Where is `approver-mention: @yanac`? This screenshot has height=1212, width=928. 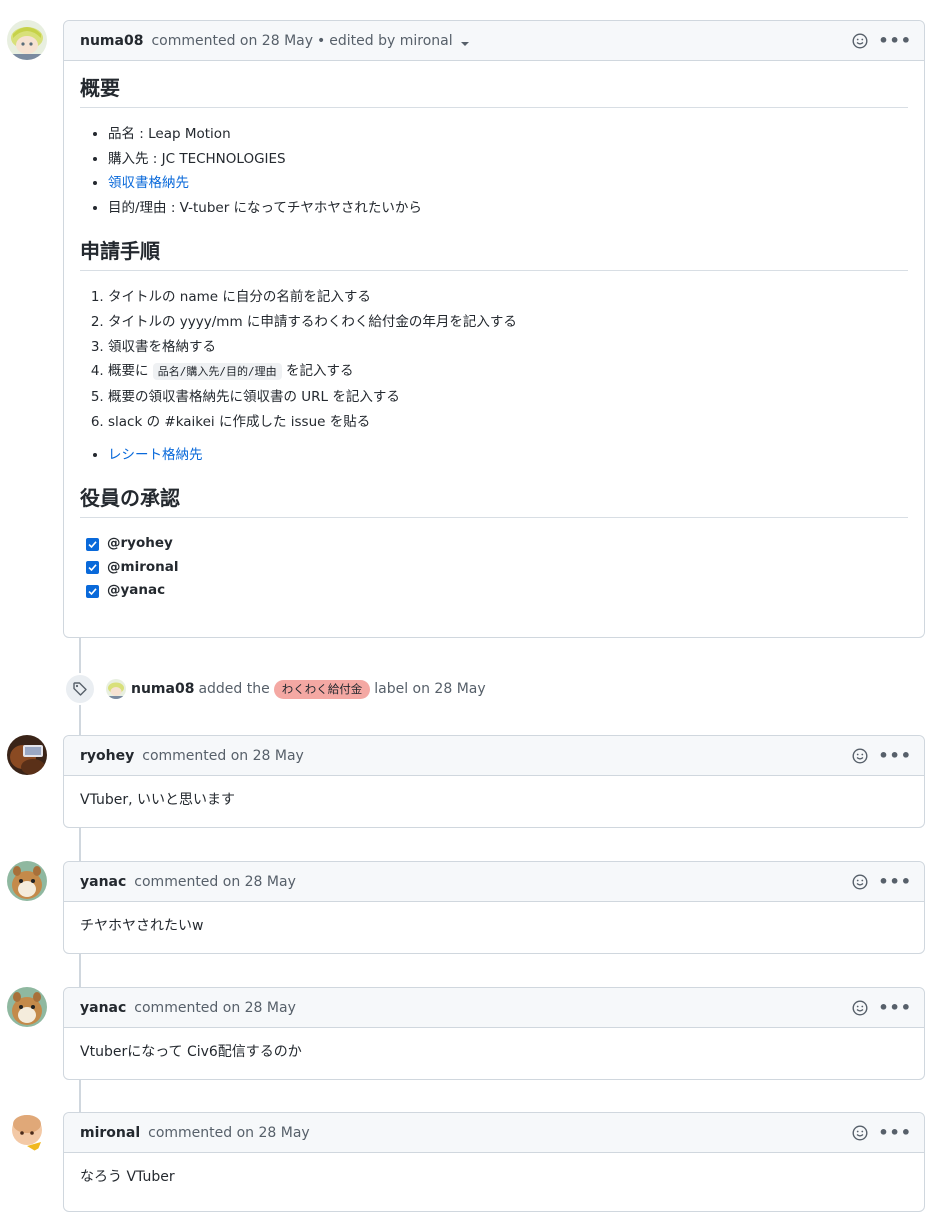
approver-mention: @yanac is located at coordinates (136, 591).